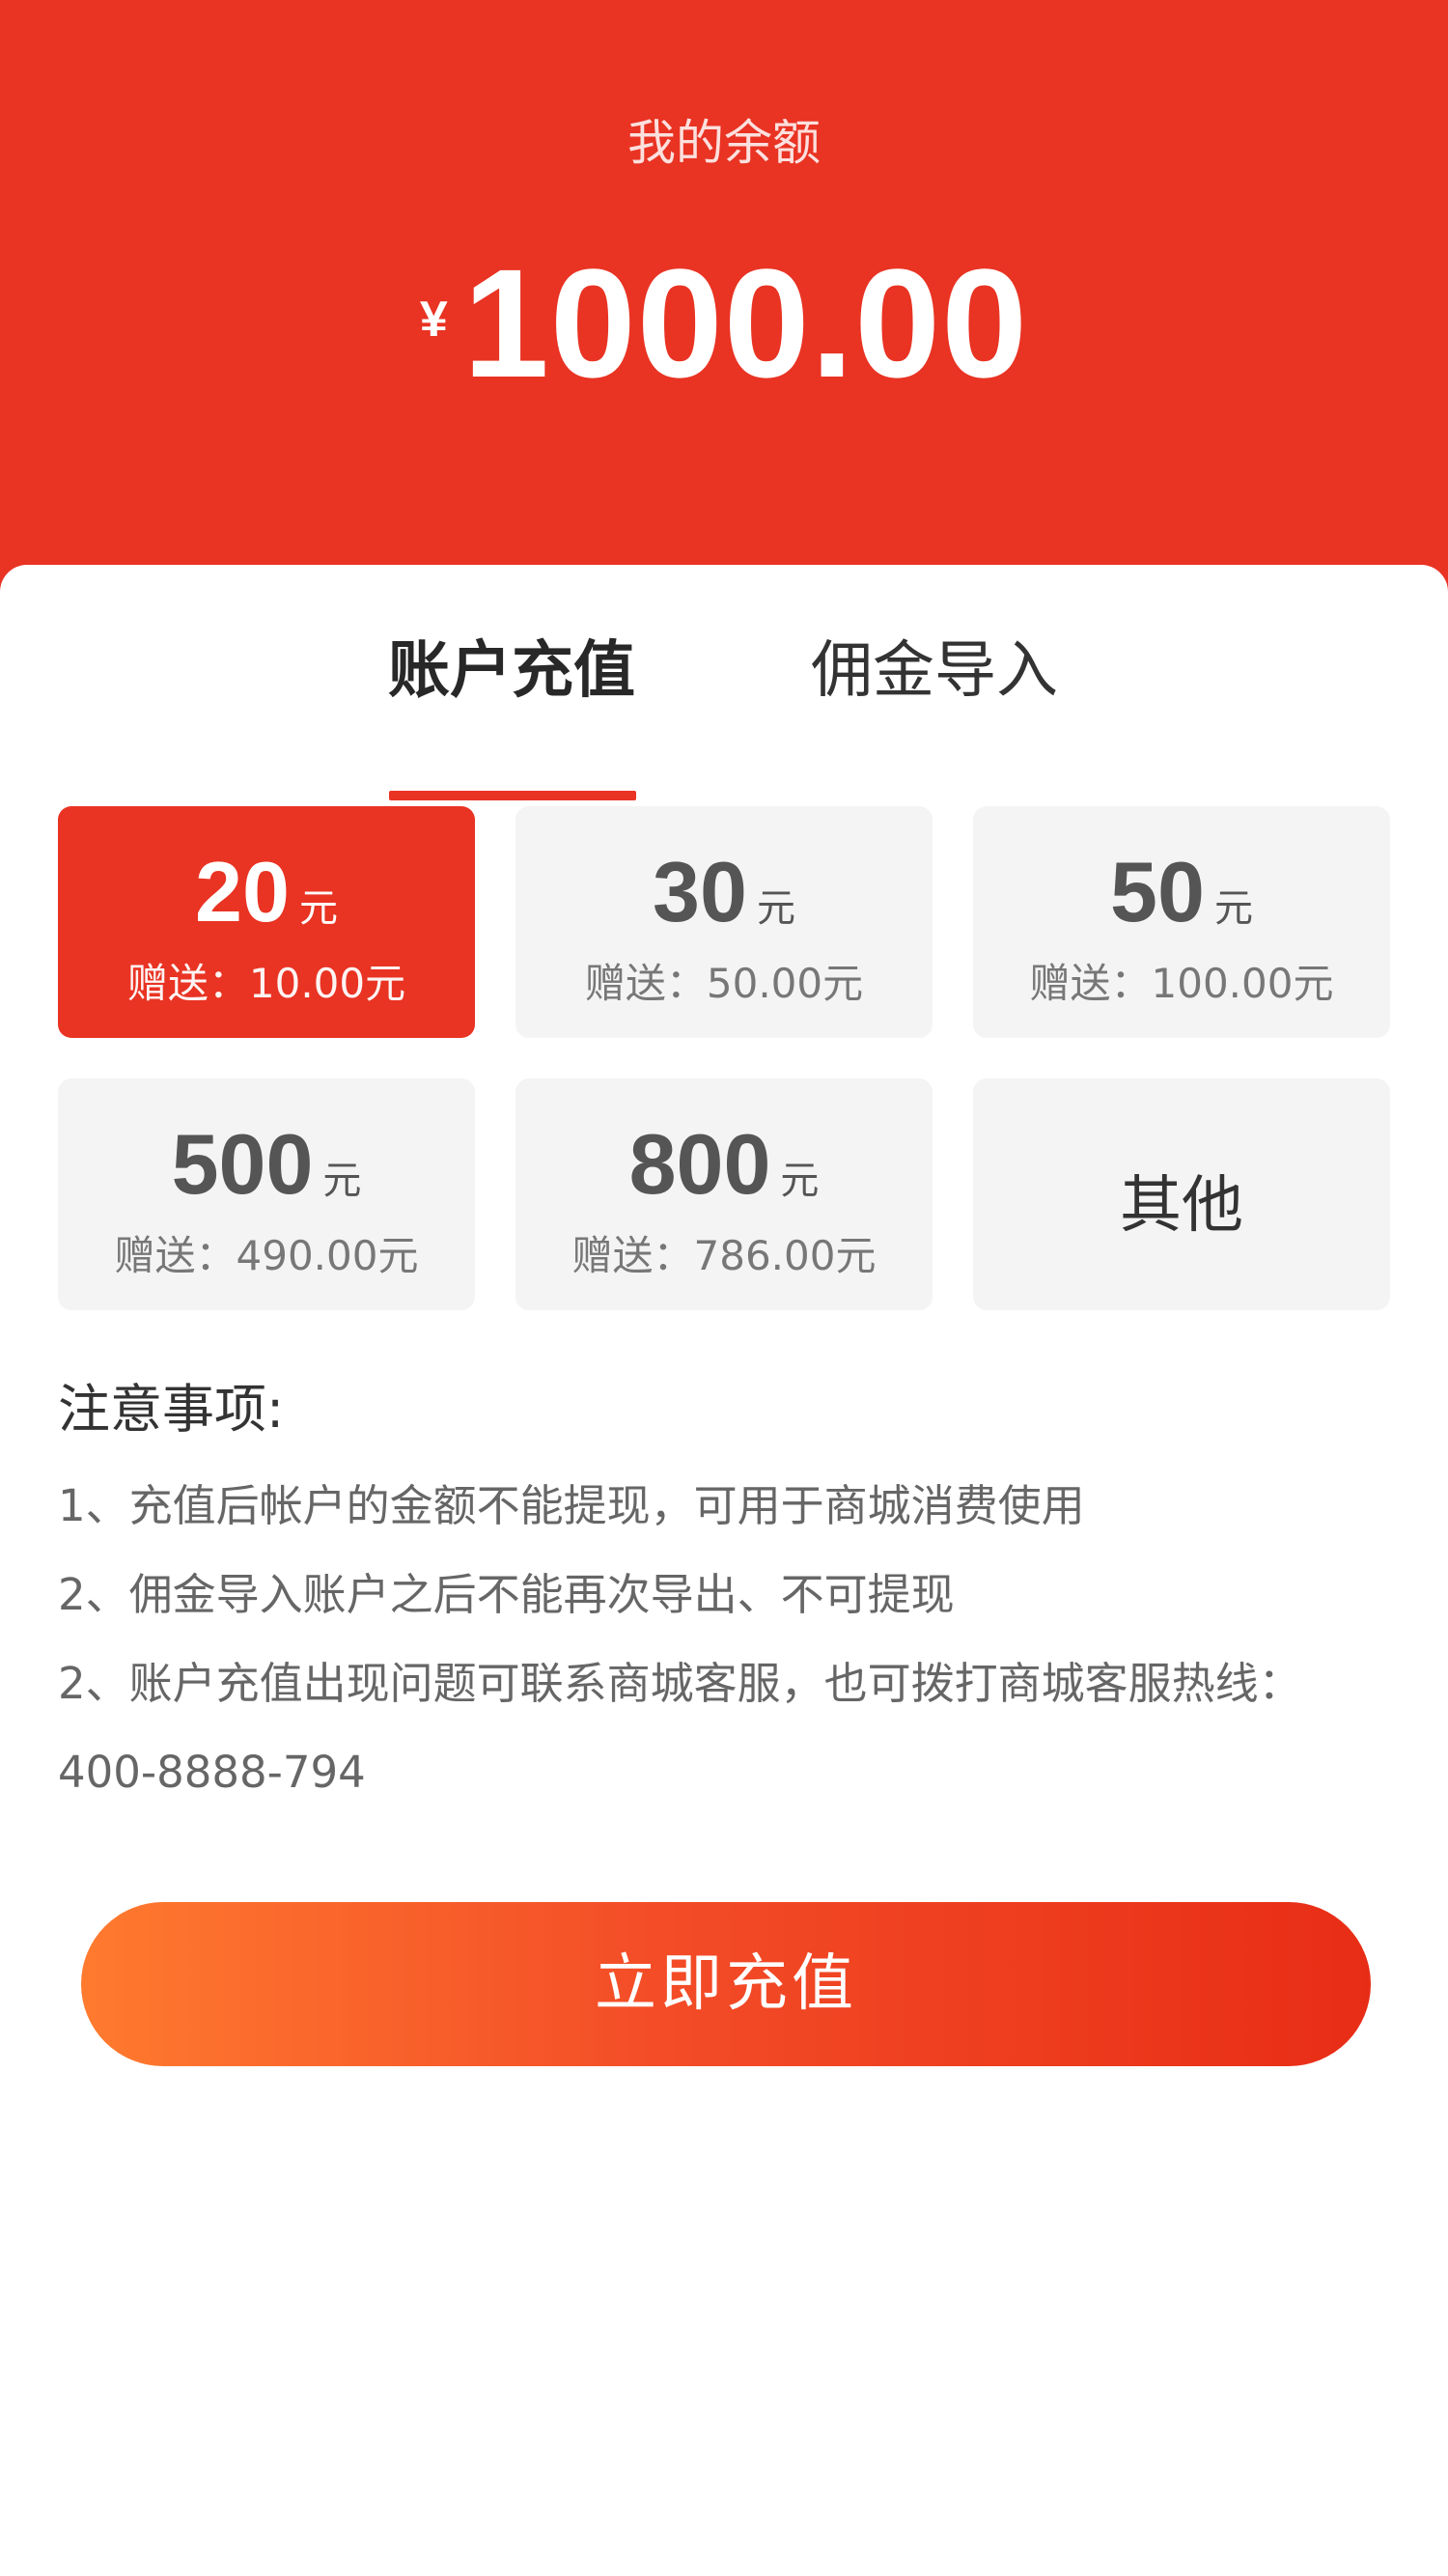 The width and height of the screenshot is (1448, 2576). I want to click on header-title: 我的余额, so click(724, 143).